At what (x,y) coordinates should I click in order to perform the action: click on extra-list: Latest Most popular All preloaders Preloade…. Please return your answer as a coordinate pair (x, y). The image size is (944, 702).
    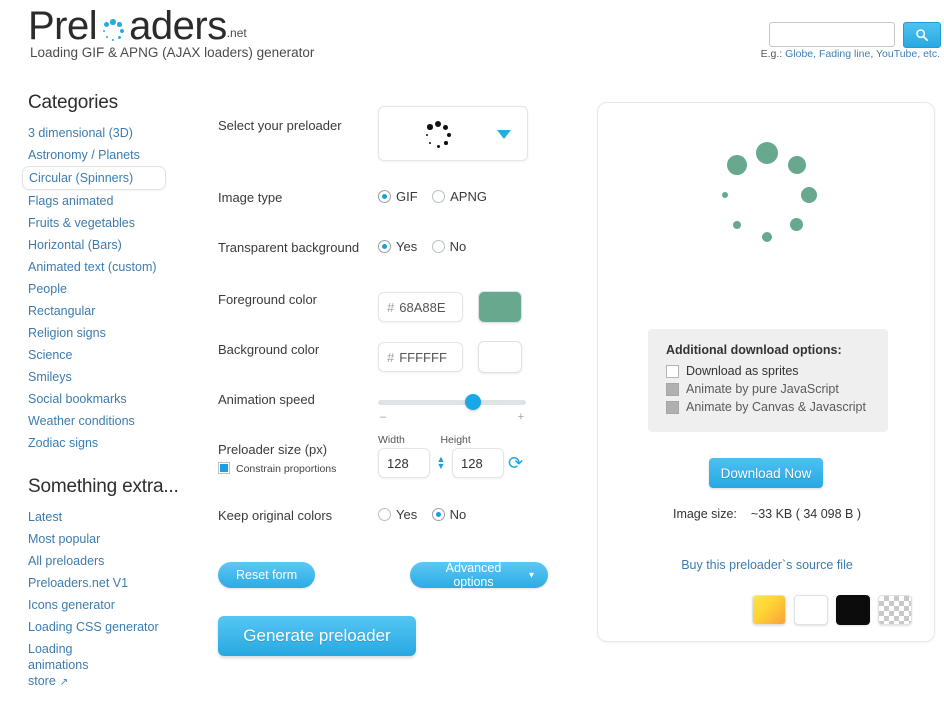
    Looking at the image, I should click on (100, 600).